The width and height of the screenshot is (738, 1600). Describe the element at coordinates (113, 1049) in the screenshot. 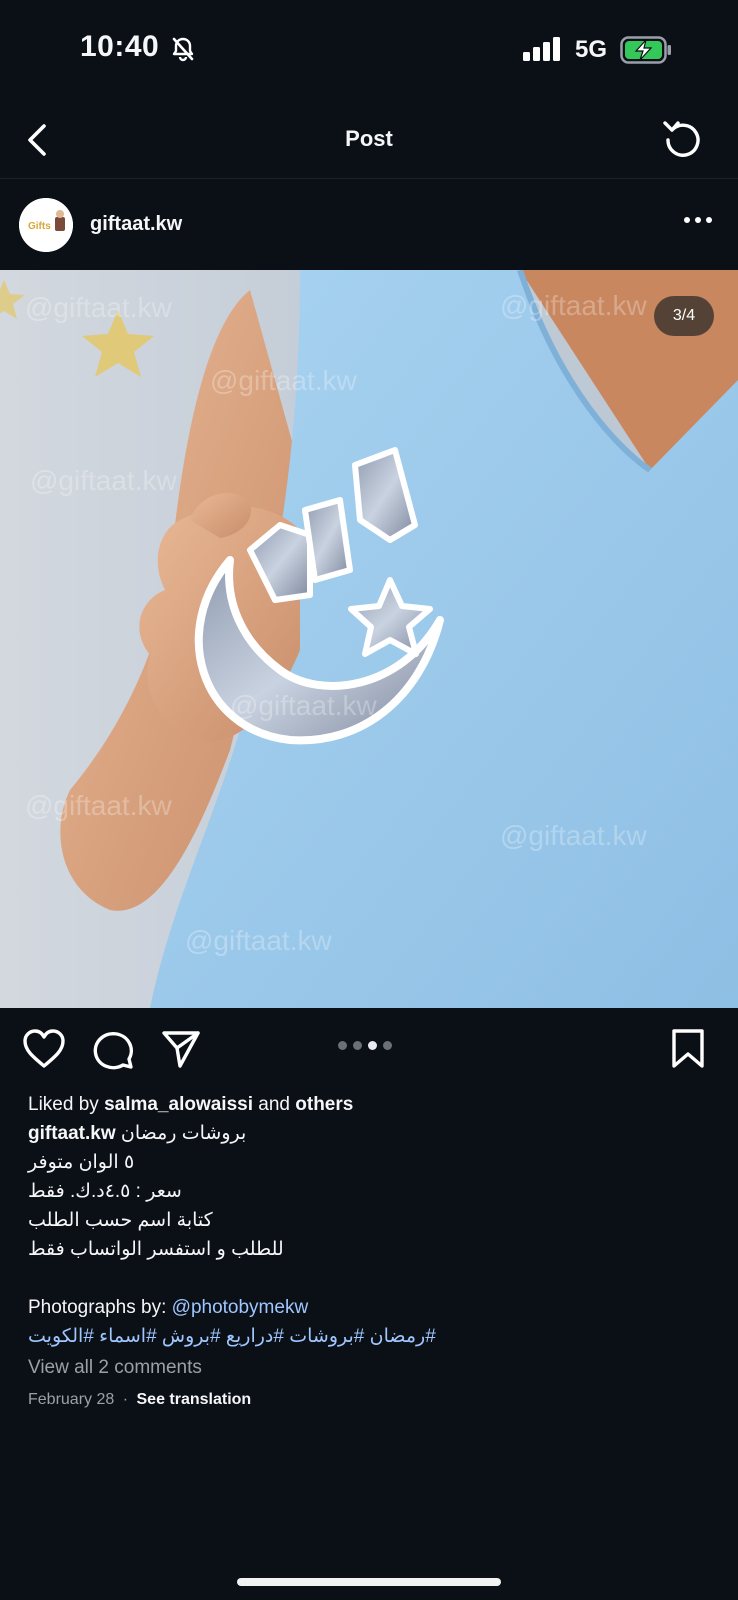

I see `comment-bubble-icon` at that location.